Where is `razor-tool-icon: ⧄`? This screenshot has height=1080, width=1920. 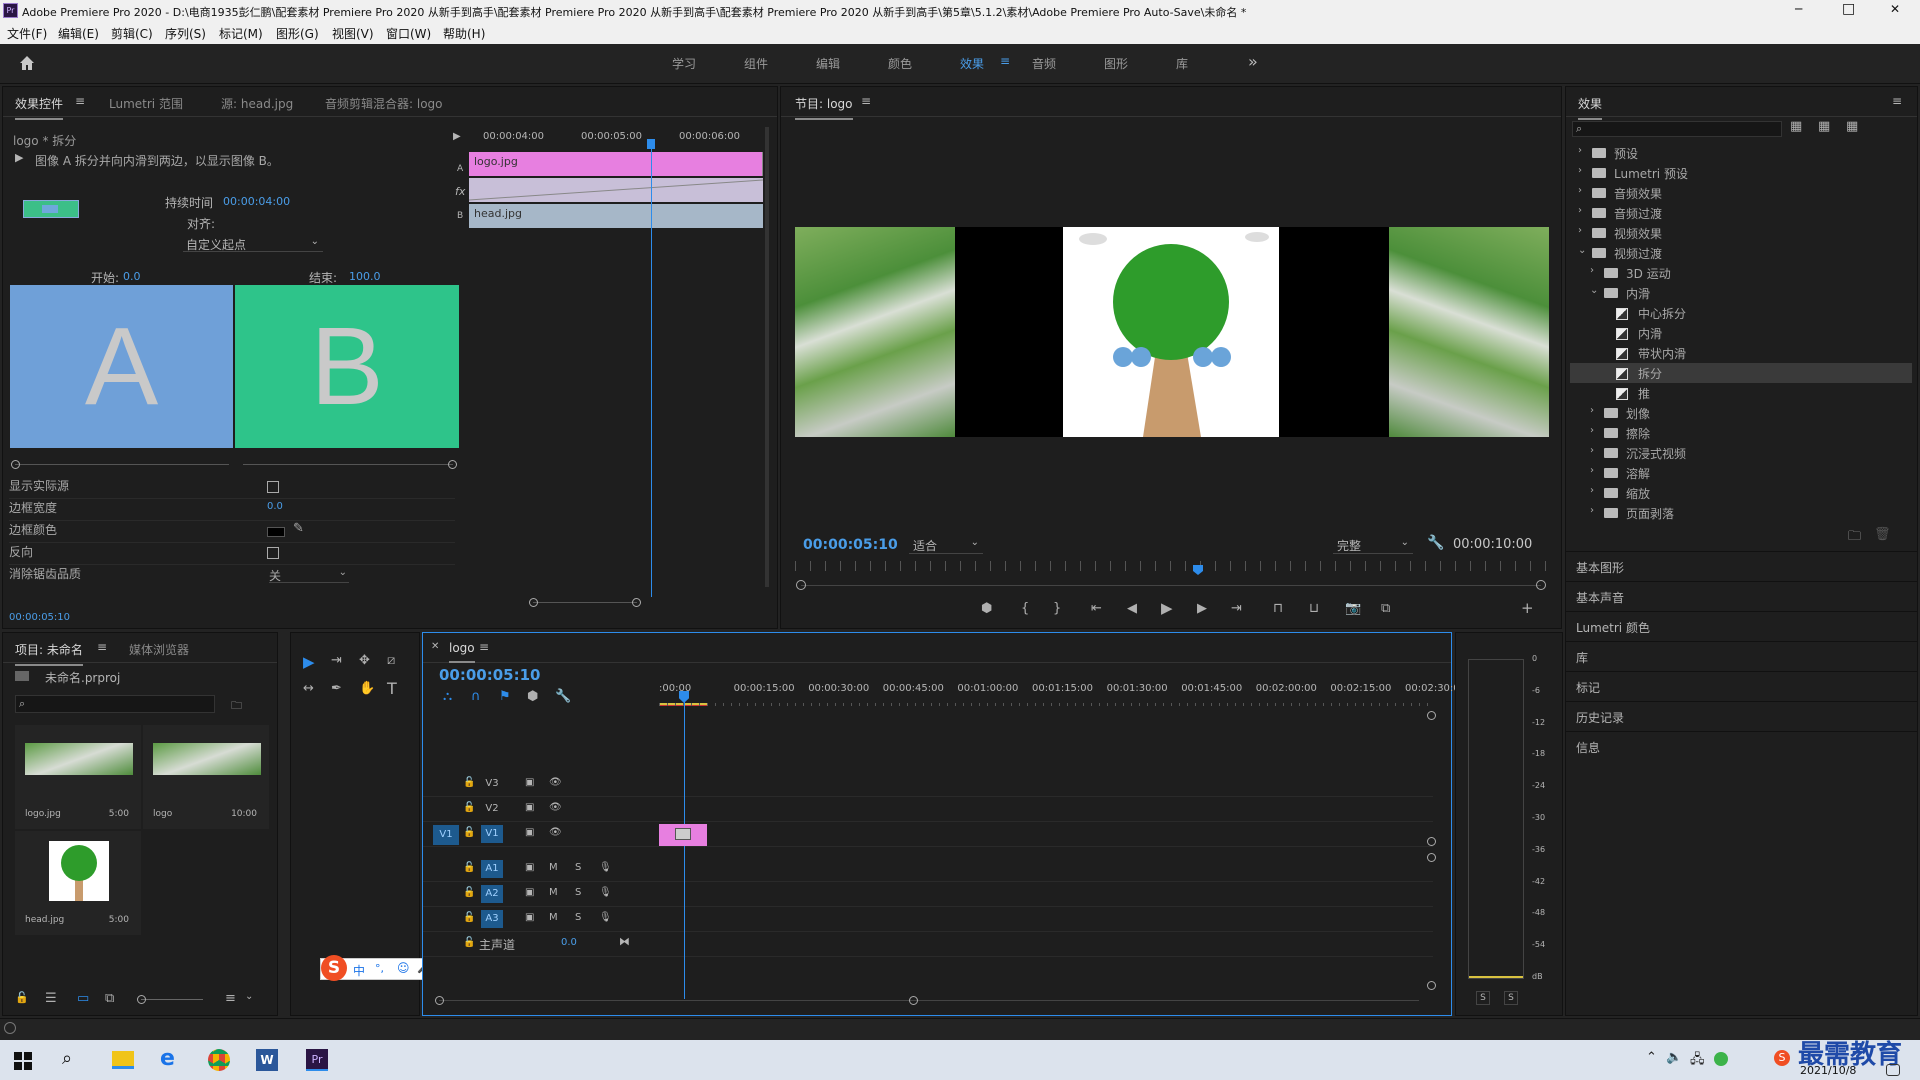 razor-tool-icon: ⧄ is located at coordinates (391, 660).